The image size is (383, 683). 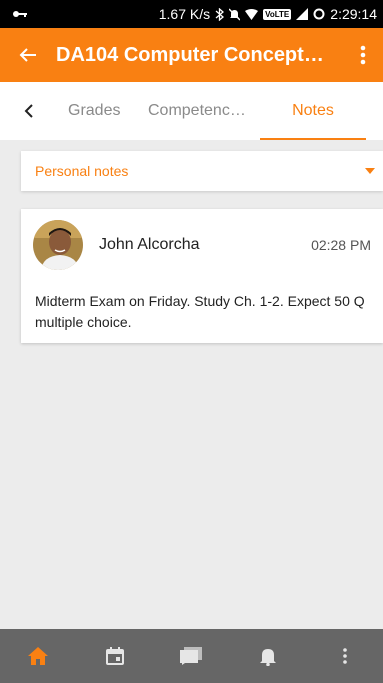 I want to click on nav-more, so click(x=345, y=656).